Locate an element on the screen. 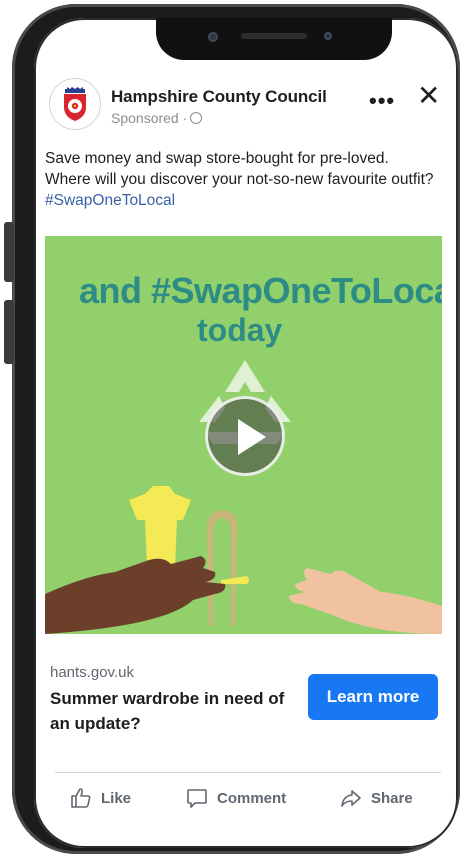 The width and height of the screenshot is (468, 859). post-actions-bar: Like Comment Share is located at coordinates (248, 798).